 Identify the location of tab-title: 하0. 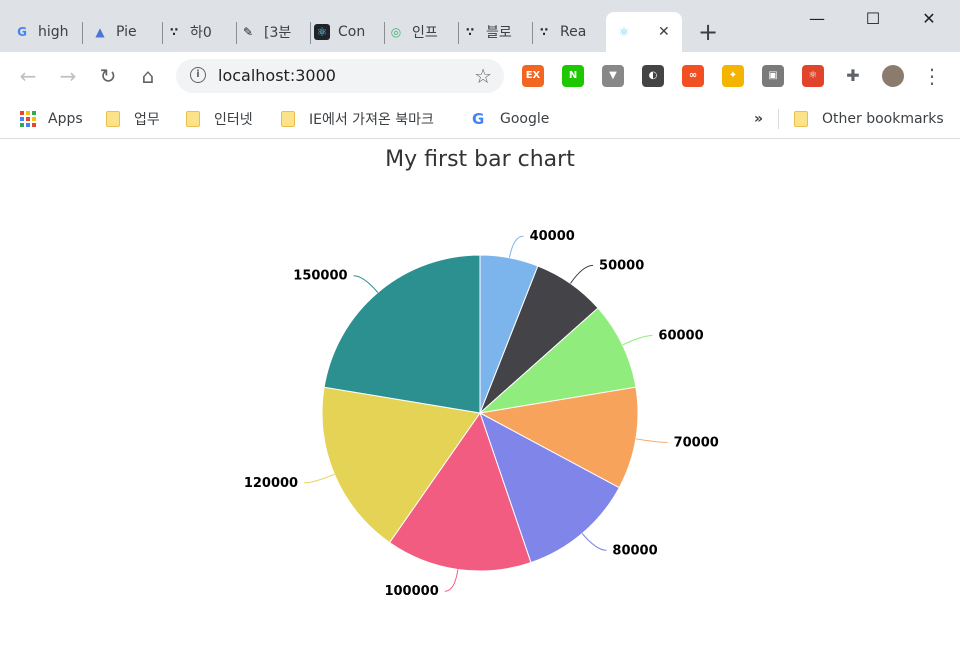
(201, 33).